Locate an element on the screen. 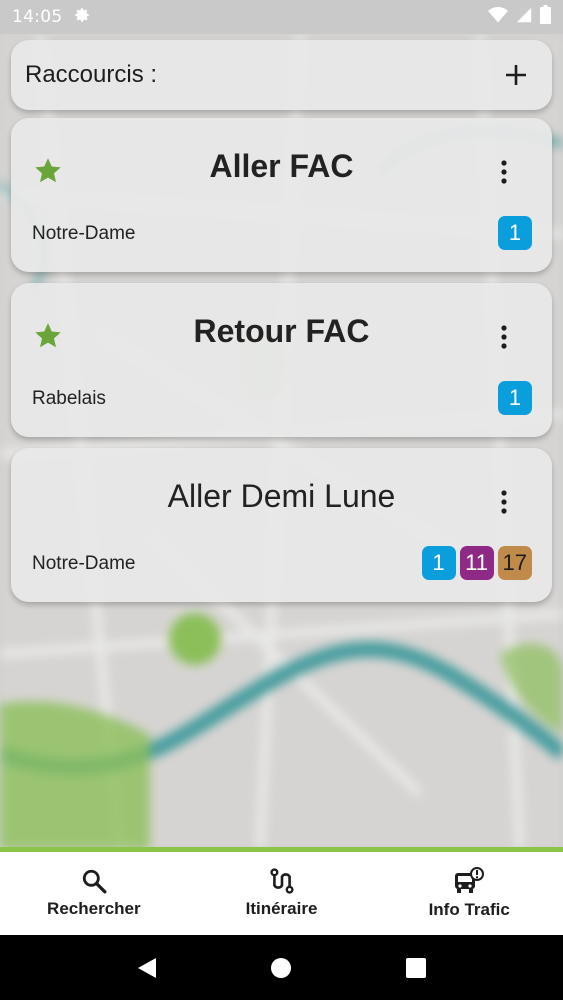 This screenshot has height=1000, width=563. bus-alert-icon is located at coordinates (470, 880).